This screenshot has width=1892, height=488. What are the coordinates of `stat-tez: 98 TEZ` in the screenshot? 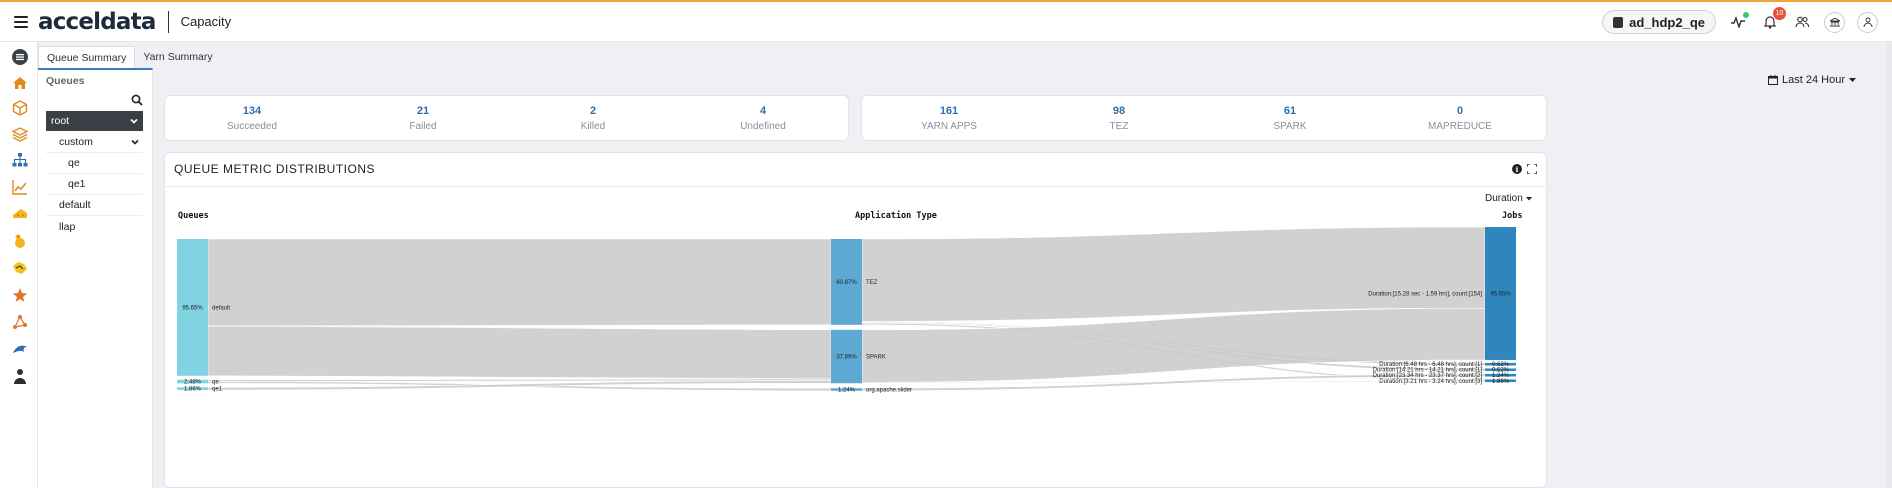 It's located at (1119, 118).